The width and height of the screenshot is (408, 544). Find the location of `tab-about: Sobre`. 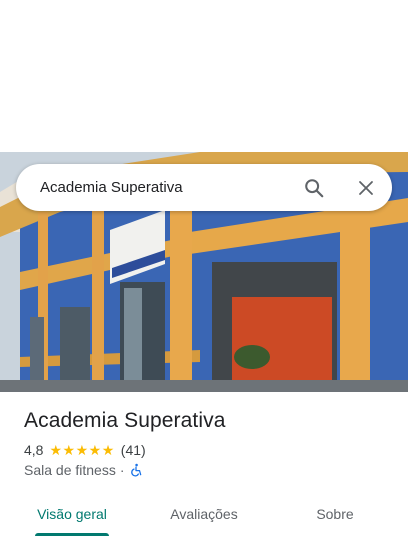

tab-about: Sobre is located at coordinates (335, 514).